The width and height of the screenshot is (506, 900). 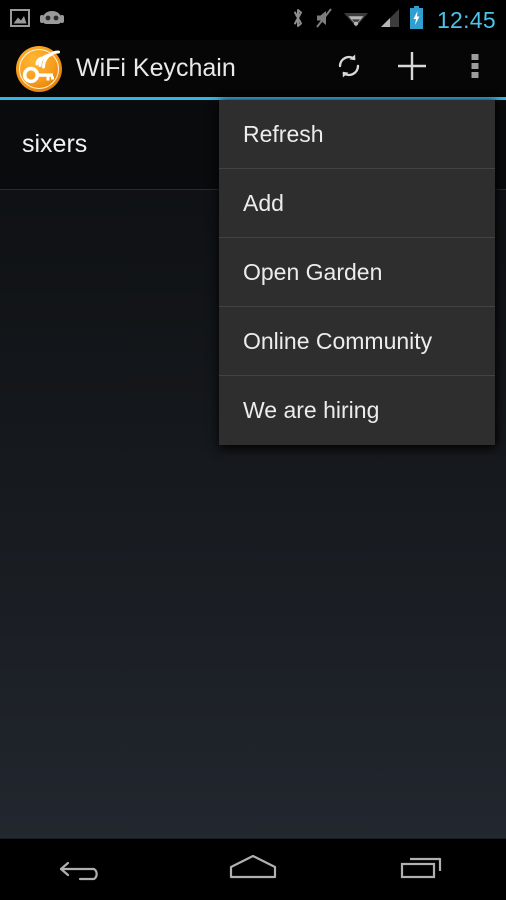 What do you see at coordinates (298, 20) in the screenshot?
I see `bluetooth-icon` at bounding box center [298, 20].